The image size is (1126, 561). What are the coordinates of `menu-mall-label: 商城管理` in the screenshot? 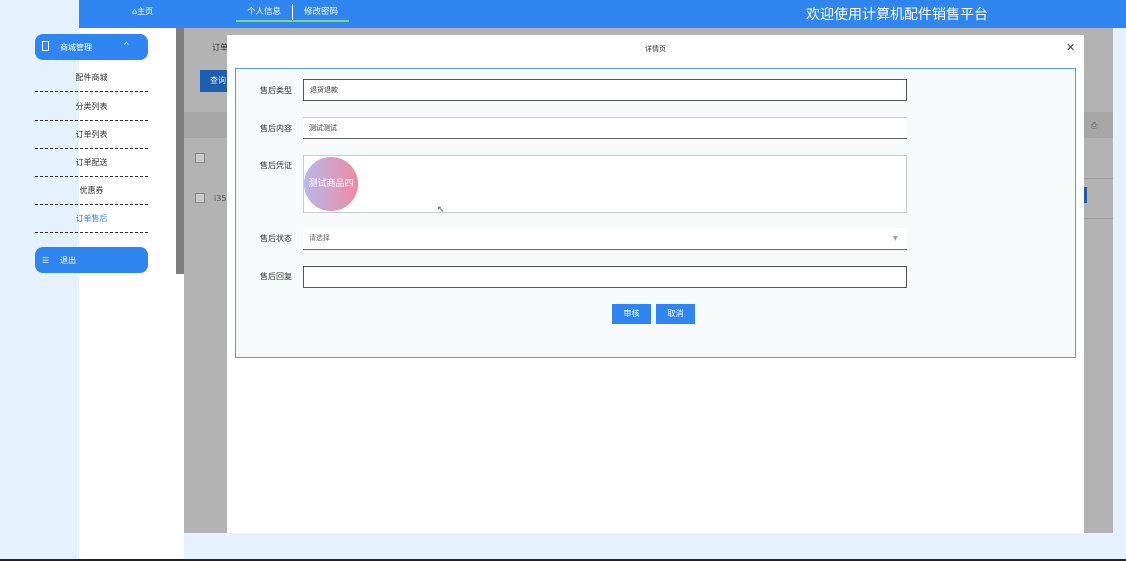 It's located at (76, 47).